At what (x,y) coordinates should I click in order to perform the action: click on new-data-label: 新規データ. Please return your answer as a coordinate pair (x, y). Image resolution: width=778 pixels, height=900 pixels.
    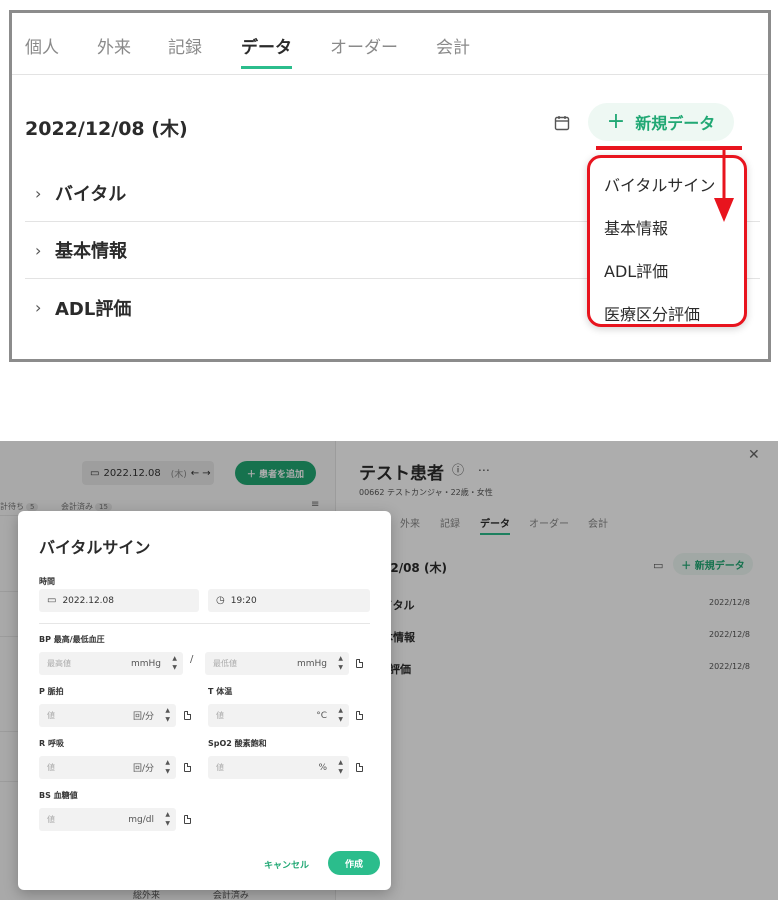
    Looking at the image, I should click on (675, 123).